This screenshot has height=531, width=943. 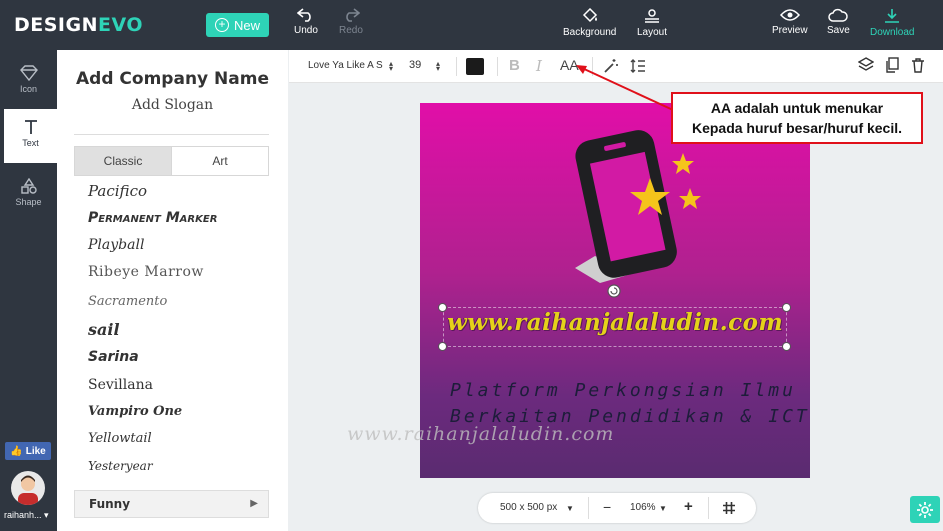 I want to click on layers-icon, so click(x=866, y=65).